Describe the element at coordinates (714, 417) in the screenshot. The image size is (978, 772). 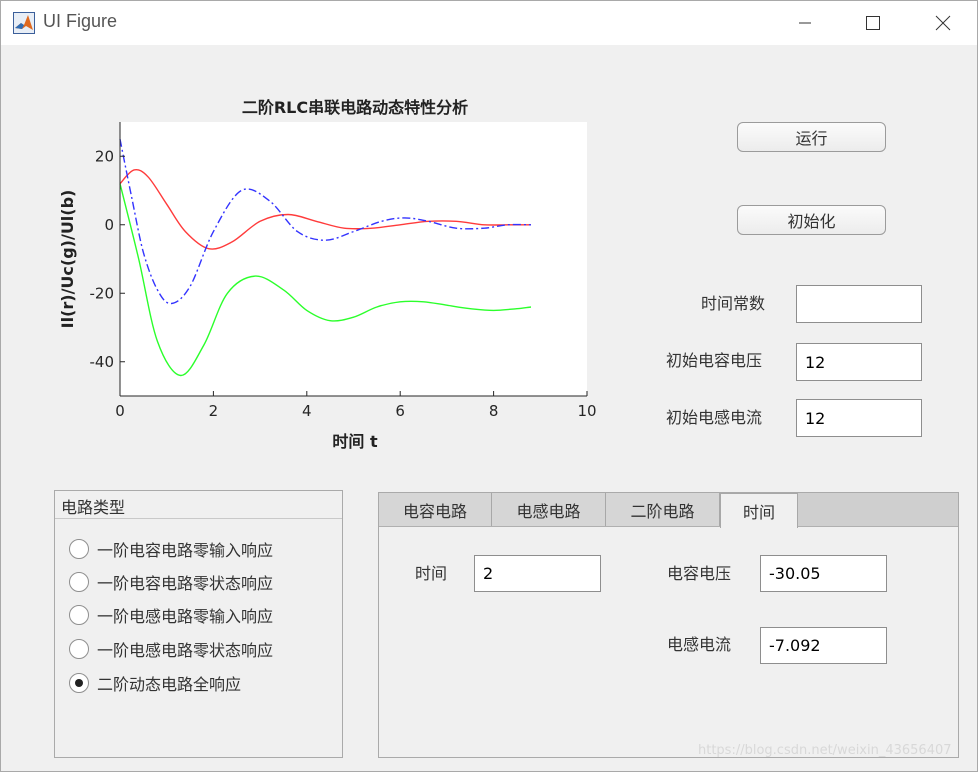
I see `init-ind-current-label: 初始电感电流` at that location.